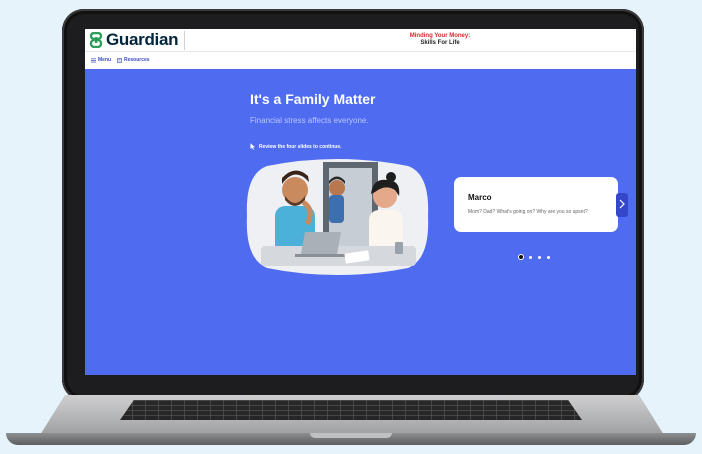 This screenshot has height=454, width=702. What do you see at coordinates (105, 60) in the screenshot?
I see `menu-label: Menu` at bounding box center [105, 60].